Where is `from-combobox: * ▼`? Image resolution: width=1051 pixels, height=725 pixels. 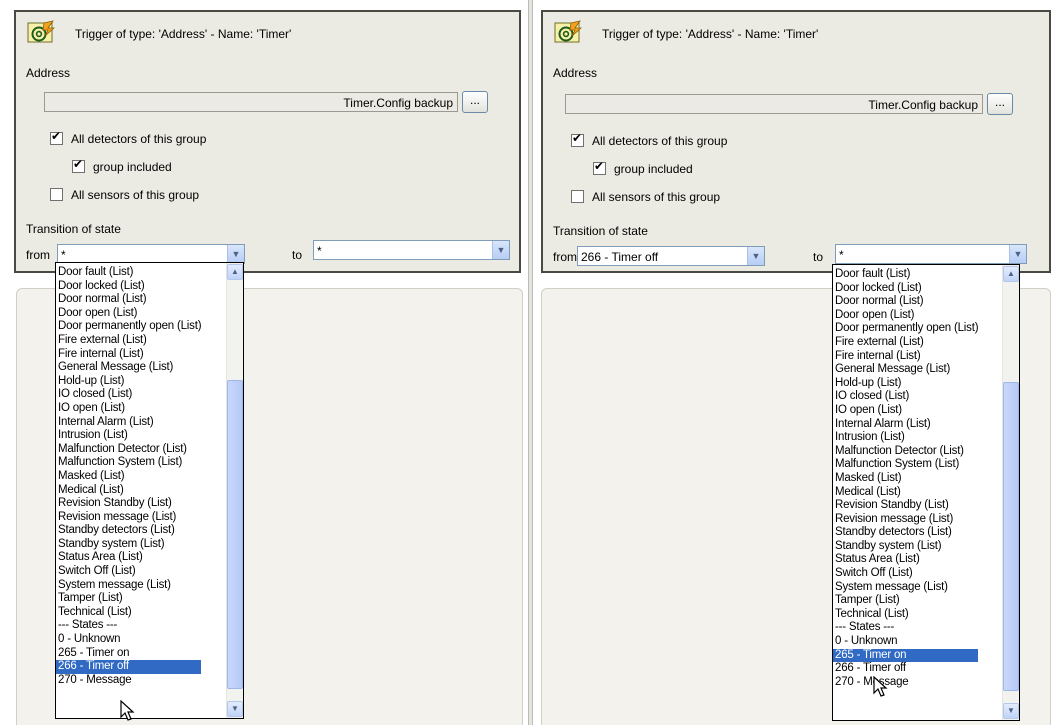
from-combobox: * ▼ is located at coordinates (151, 254).